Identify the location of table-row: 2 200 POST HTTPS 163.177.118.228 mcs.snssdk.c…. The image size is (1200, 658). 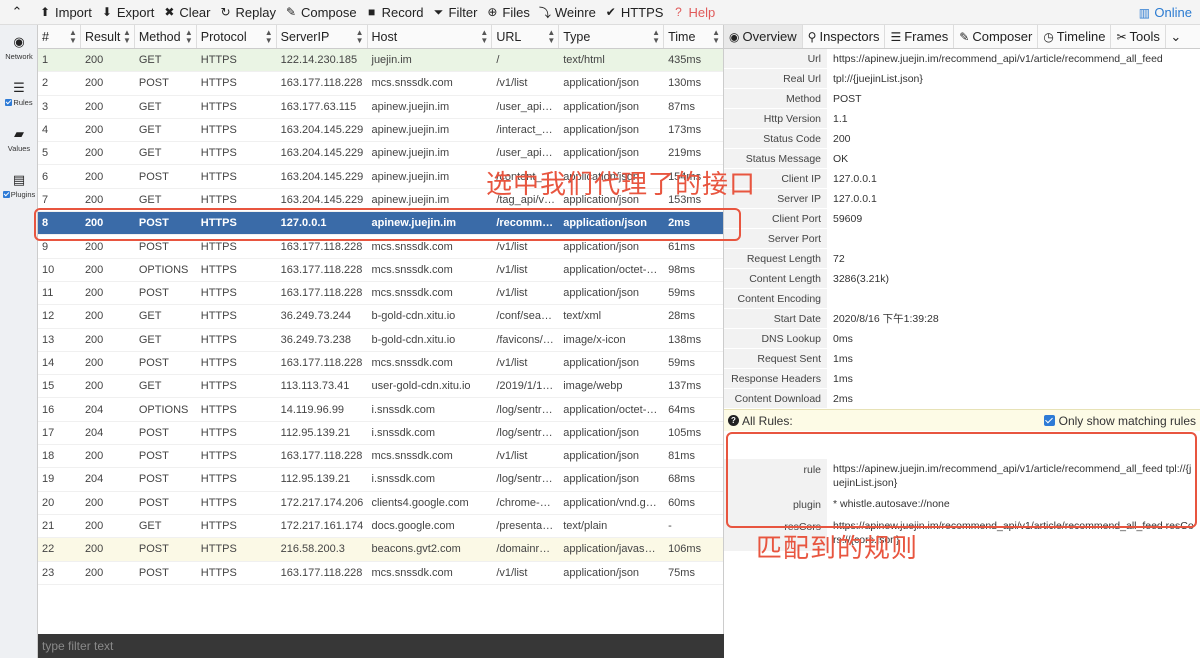
(380, 84).